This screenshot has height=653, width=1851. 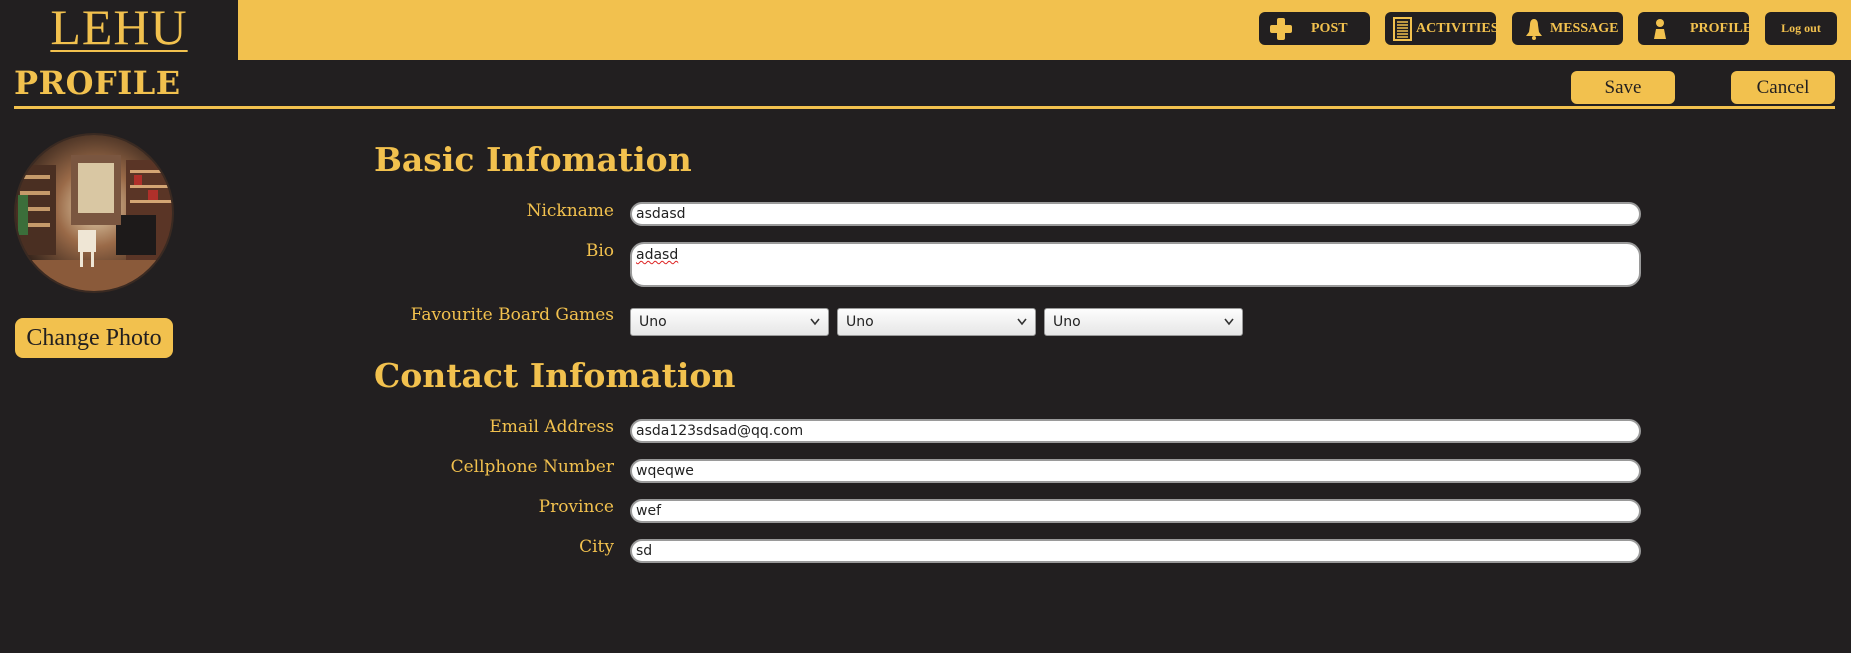 I want to click on nickname-input: asdasd, so click(x=1135, y=214).